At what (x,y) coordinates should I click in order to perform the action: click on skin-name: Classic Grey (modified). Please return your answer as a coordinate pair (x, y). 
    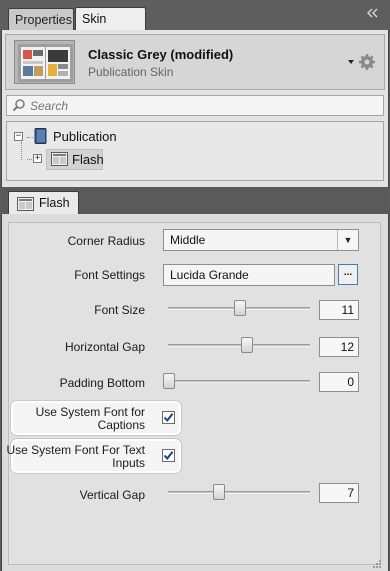
    Looking at the image, I should click on (161, 54).